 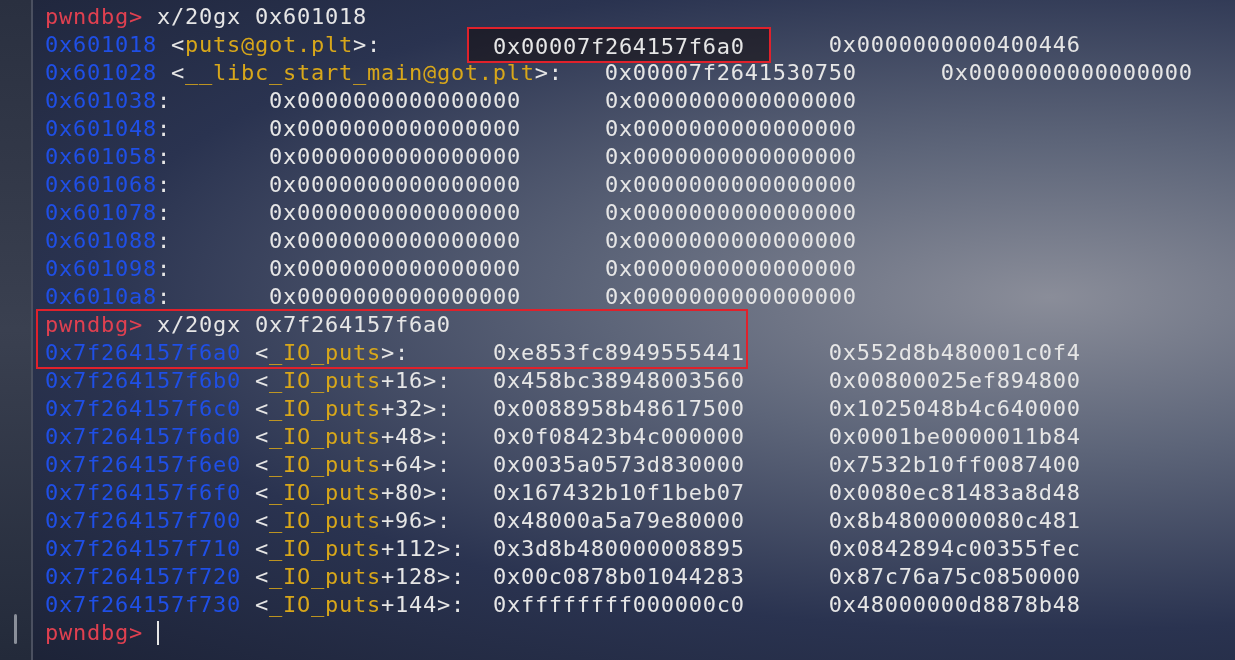 What do you see at coordinates (15, 629) in the screenshot?
I see `scroll-handle` at bounding box center [15, 629].